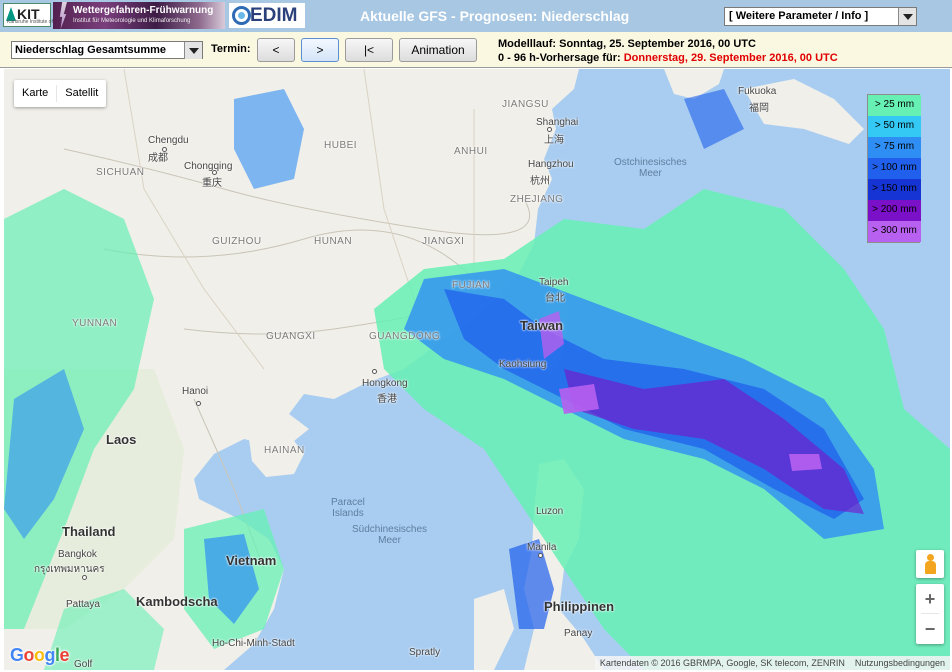 This screenshot has width=952, height=672. Describe the element at coordinates (143, 10) in the screenshot. I see `wettergefahren-logo-title: Wettergefahren-Frühwarnung` at that location.